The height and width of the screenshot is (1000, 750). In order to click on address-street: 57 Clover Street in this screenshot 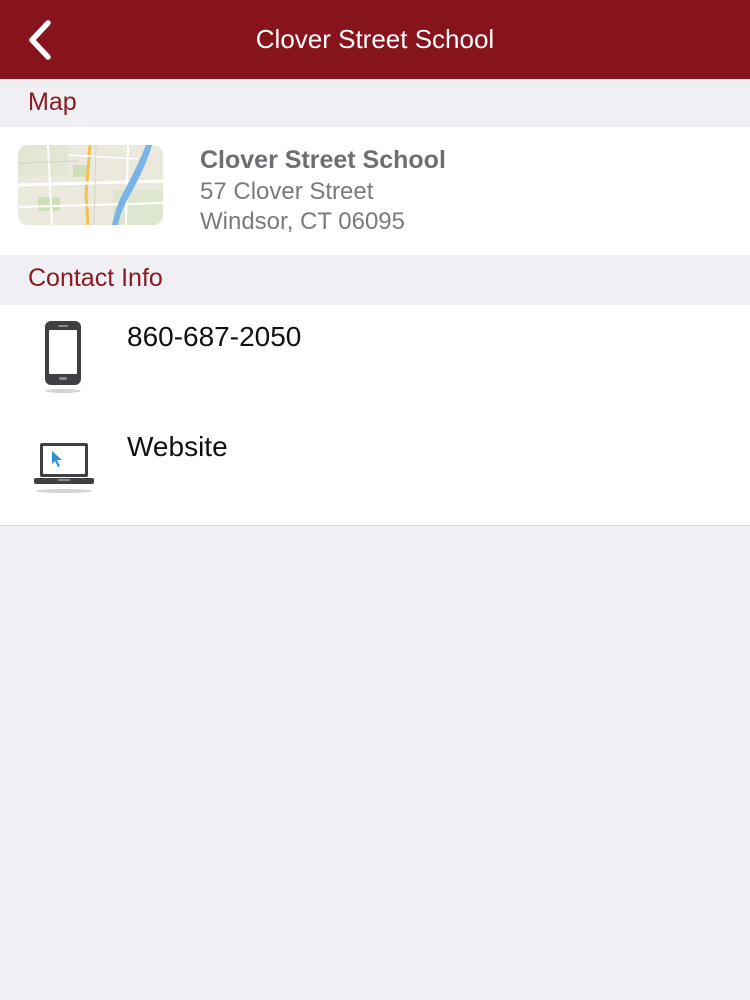, I will do `click(287, 191)`.